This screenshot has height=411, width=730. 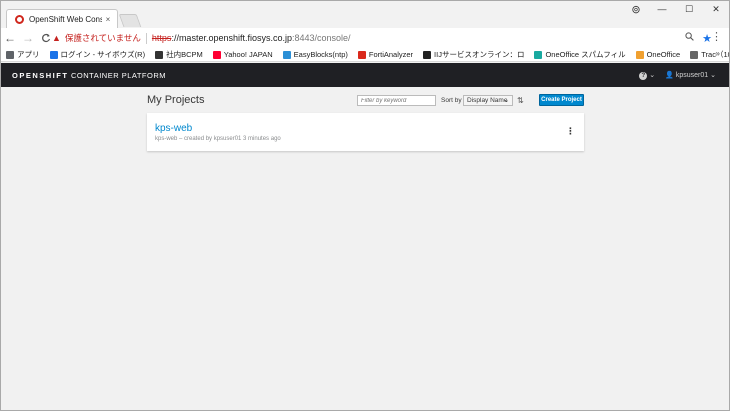 What do you see at coordinates (161, 38) in the screenshot?
I see `url-scheme: https` at bounding box center [161, 38].